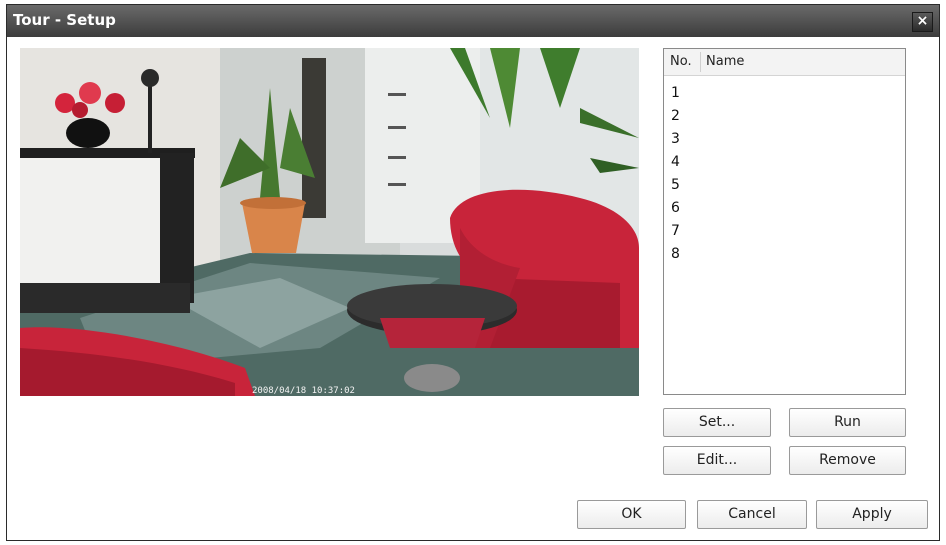 The width and height of the screenshot is (946, 545). I want to click on column-divider, so click(700, 62).